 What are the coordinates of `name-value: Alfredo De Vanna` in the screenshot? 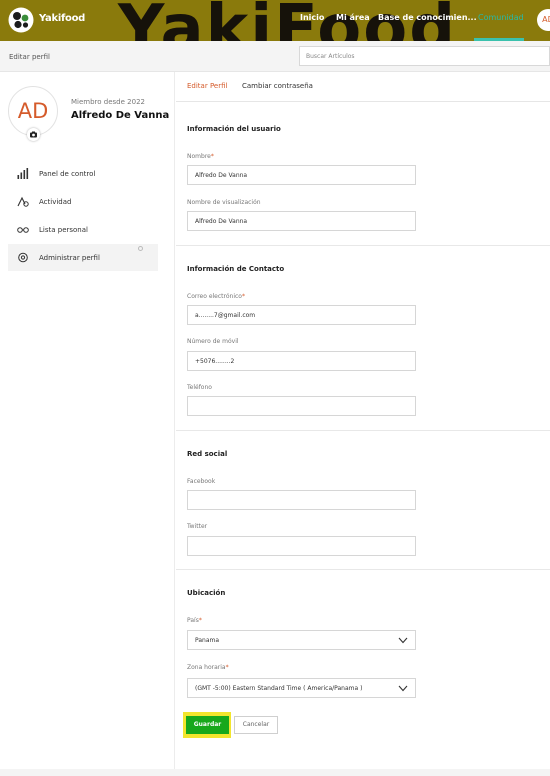 It's located at (221, 175).